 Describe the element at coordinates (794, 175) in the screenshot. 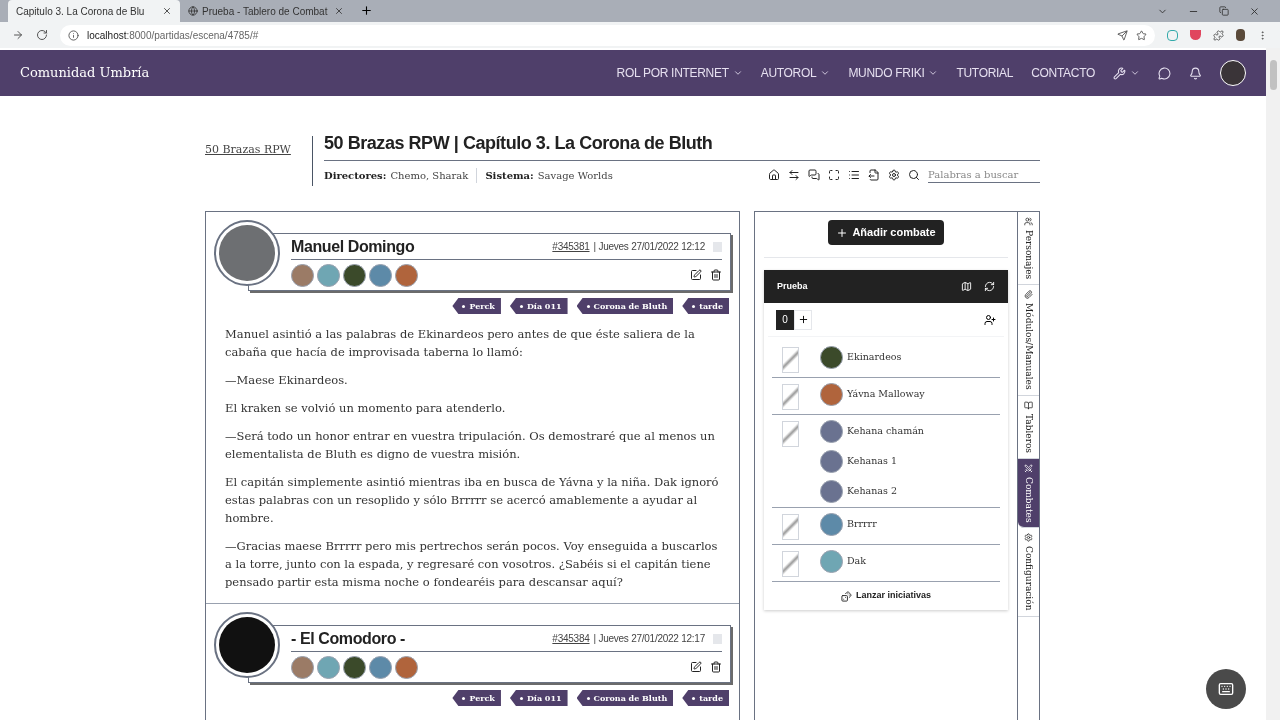

I see `swap-icon` at that location.